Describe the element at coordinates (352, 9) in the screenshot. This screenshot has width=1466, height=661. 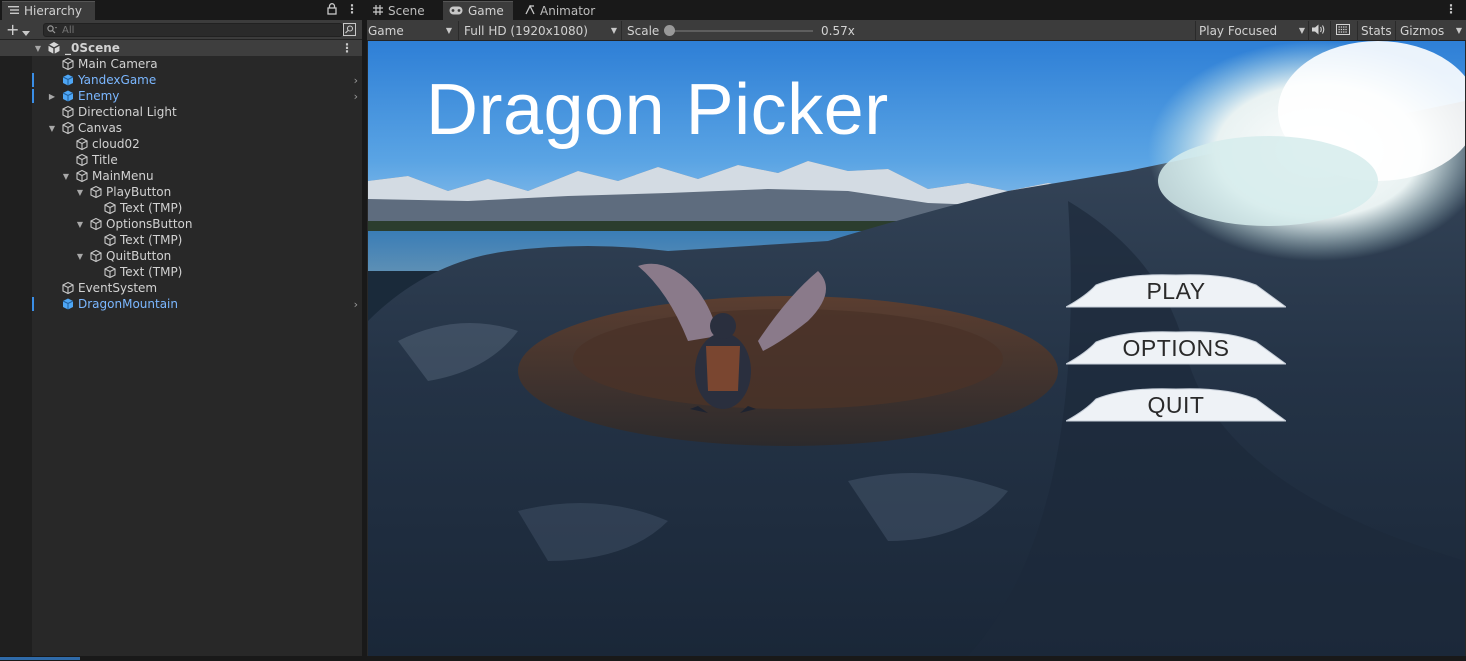
I see `hierarchy-more-icon: ⋮` at that location.